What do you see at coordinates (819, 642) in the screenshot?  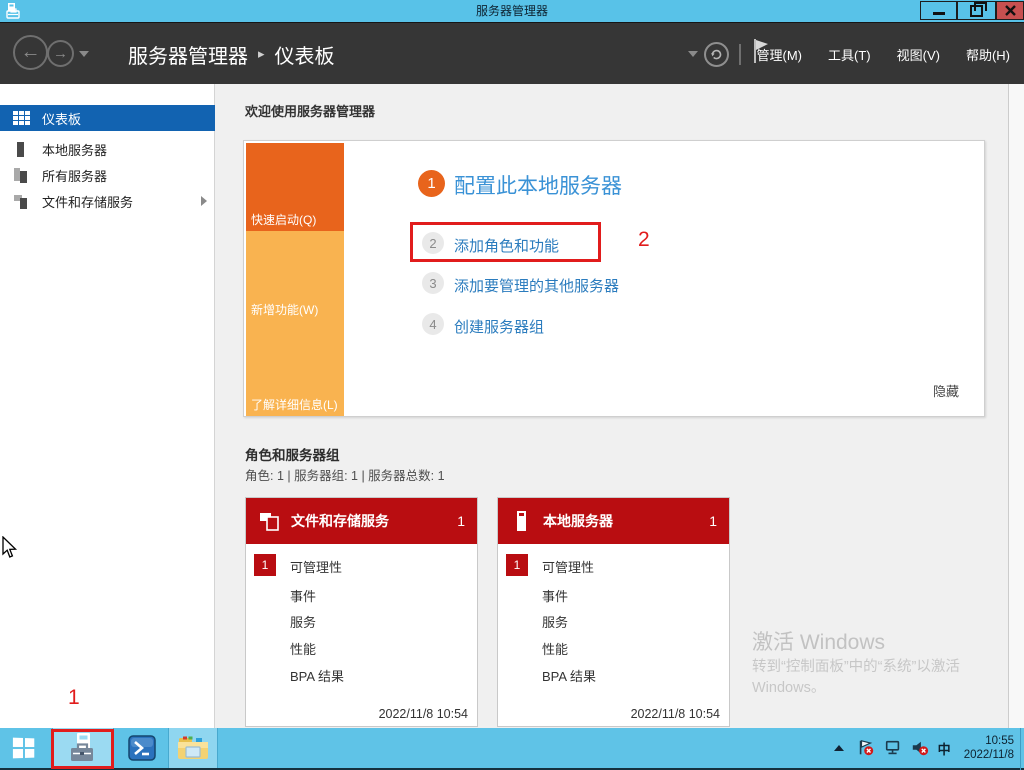 I see `activation-watermark-title: 激活 Windows` at bounding box center [819, 642].